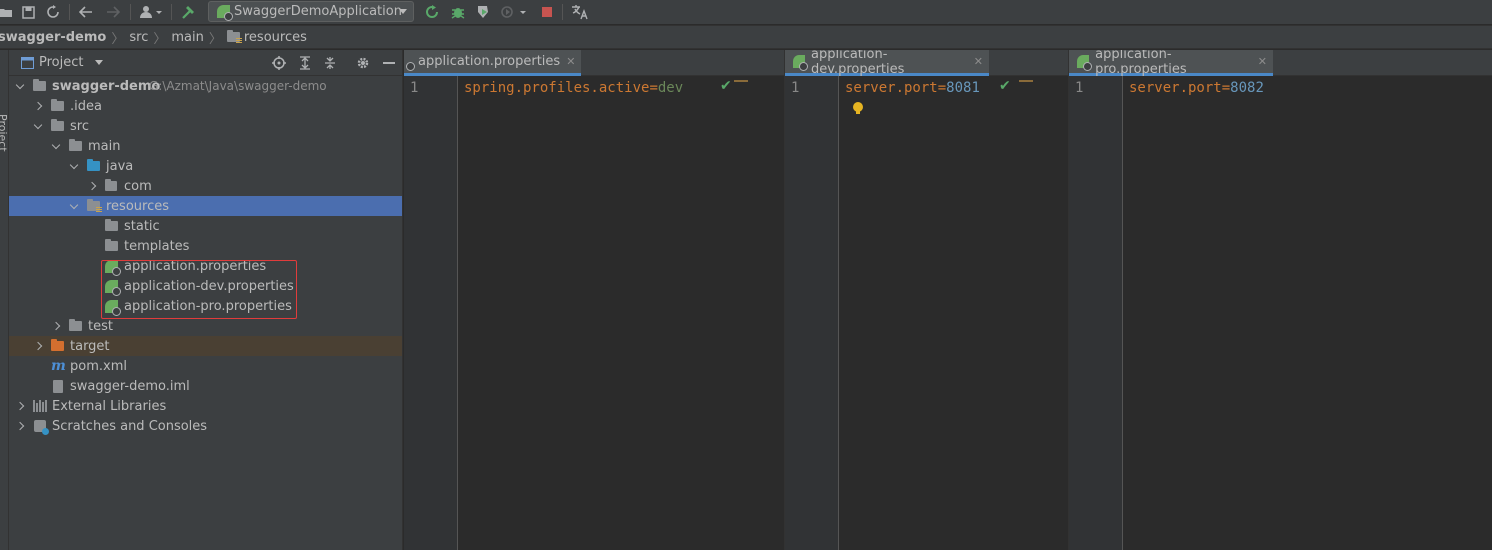  Describe the element at coordinates (547, 12) in the screenshot. I see `stop-icon` at that location.